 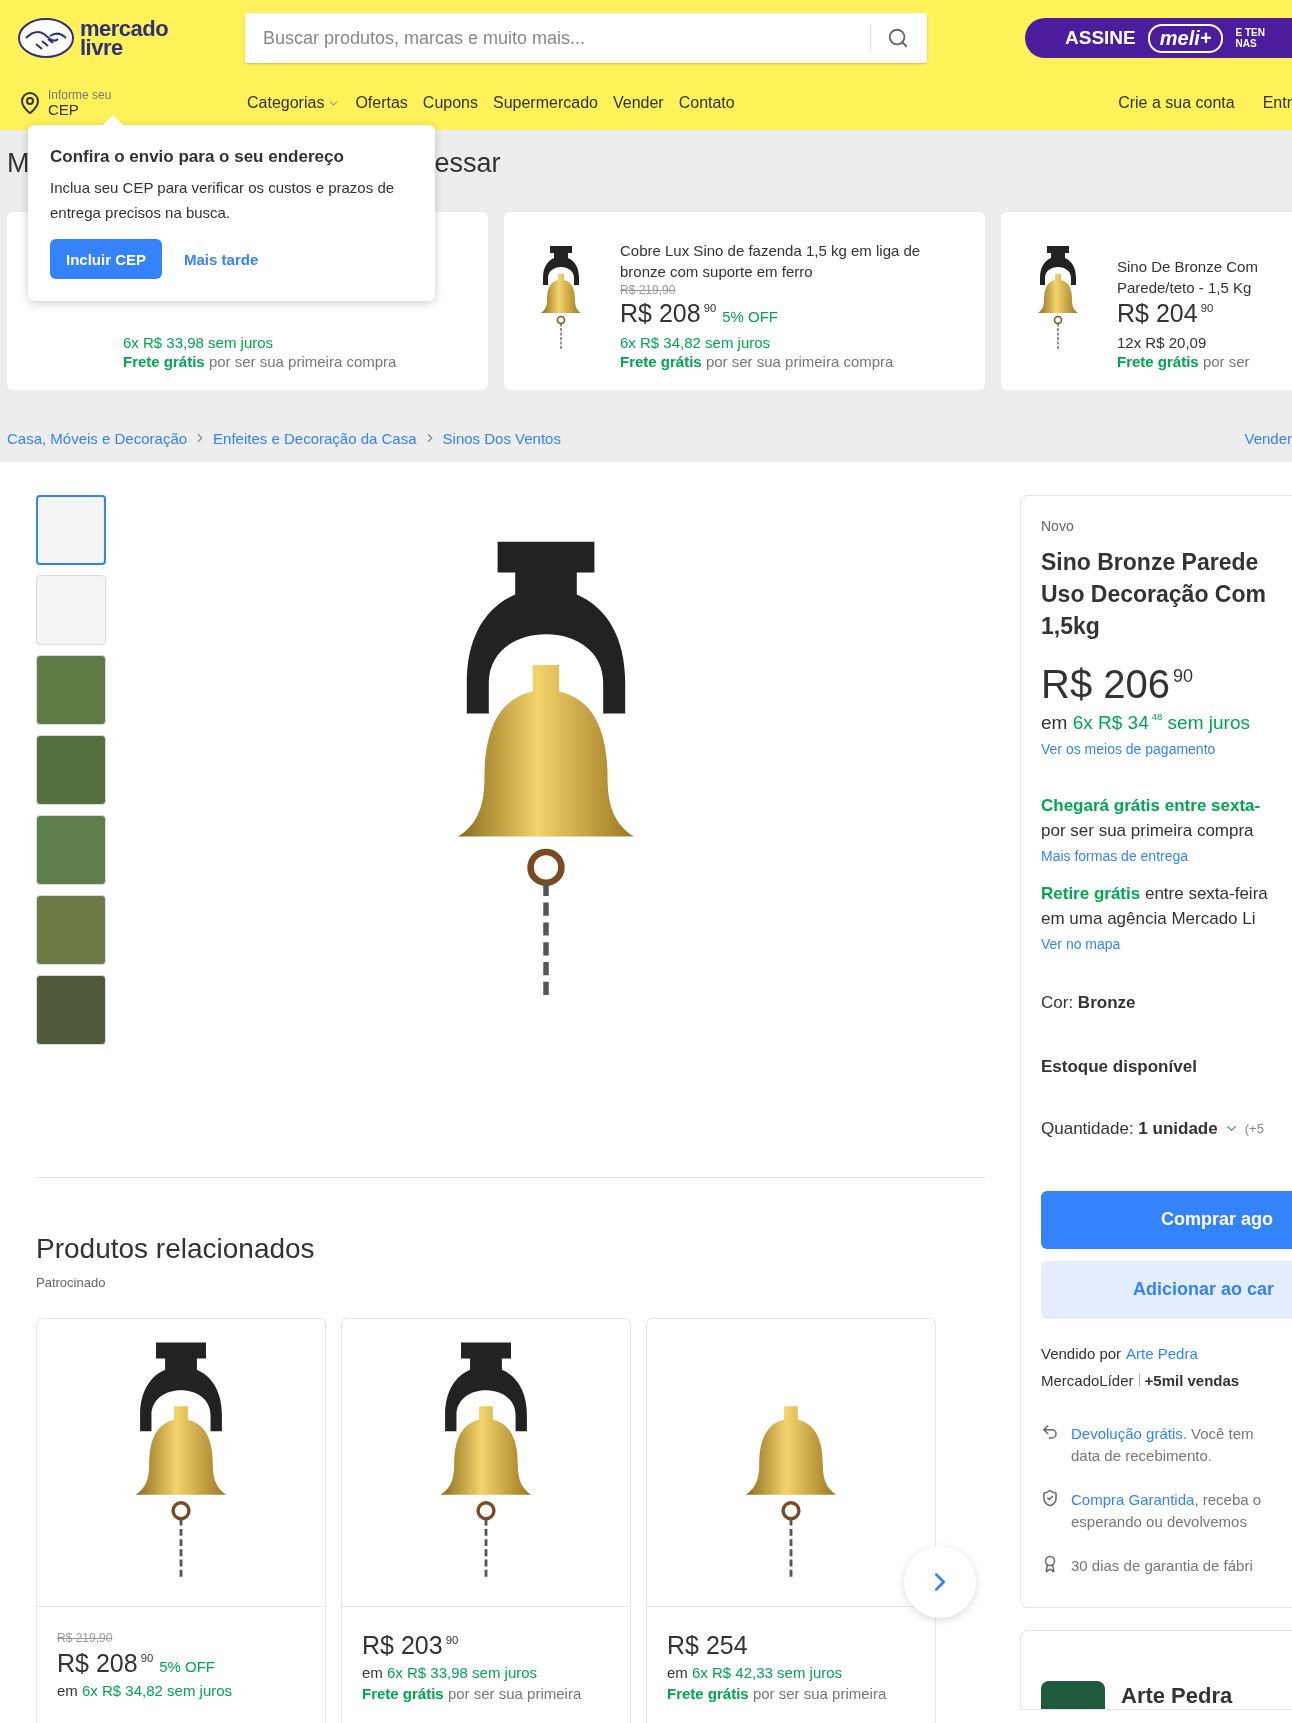 I want to click on benefit-text: 30 dias de garantia de fábri, so click(x=1162, y=1565).